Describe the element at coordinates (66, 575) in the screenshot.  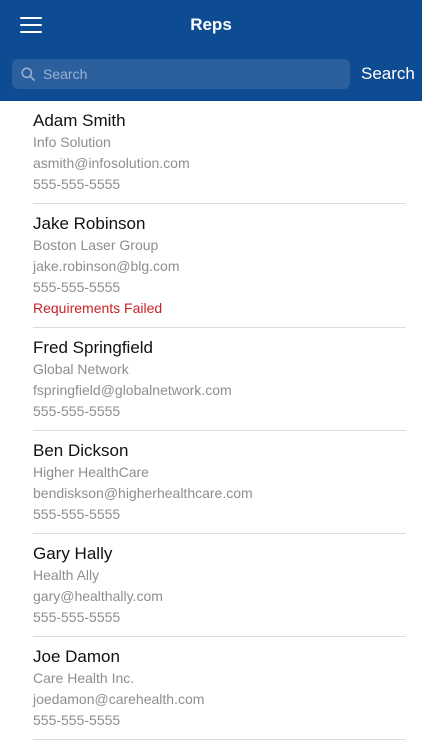
I see `rep-company: Health Ally` at that location.